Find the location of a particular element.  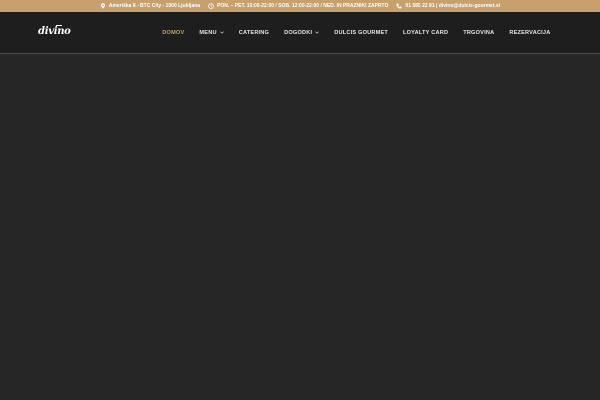

nav-label: MENU is located at coordinates (208, 32).